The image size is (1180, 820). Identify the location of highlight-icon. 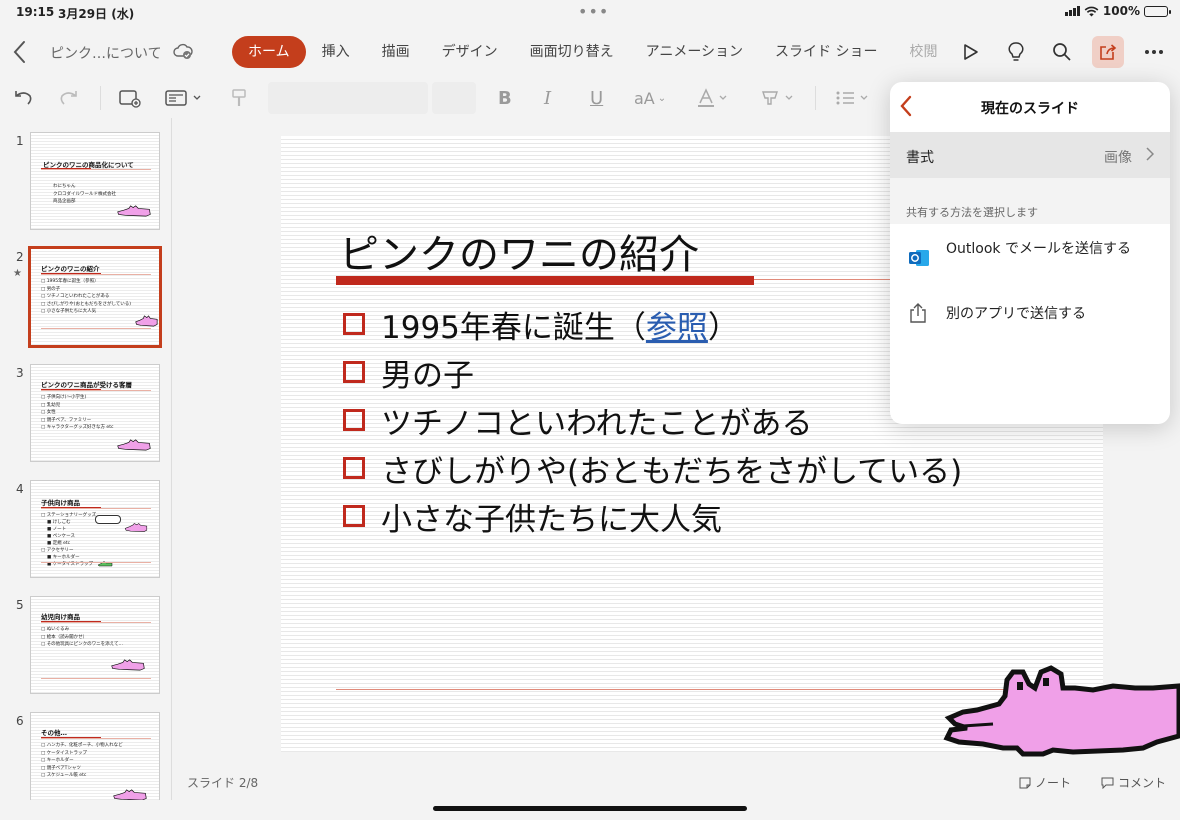
(778, 98).